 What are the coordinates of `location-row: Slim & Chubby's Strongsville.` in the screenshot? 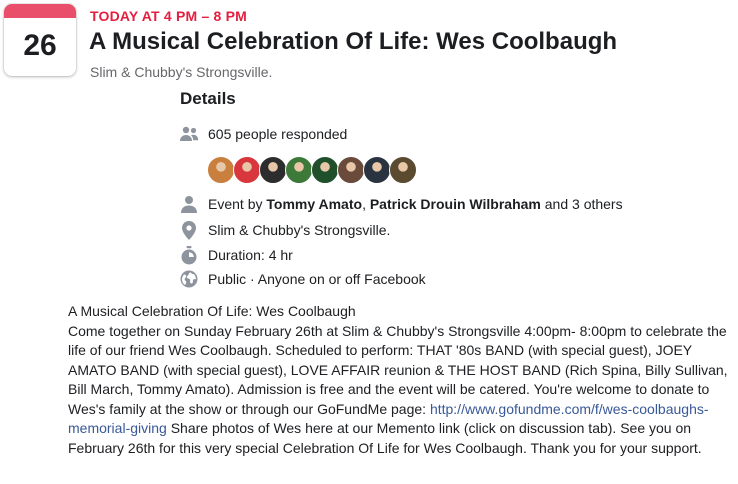 It's located at (284, 230).